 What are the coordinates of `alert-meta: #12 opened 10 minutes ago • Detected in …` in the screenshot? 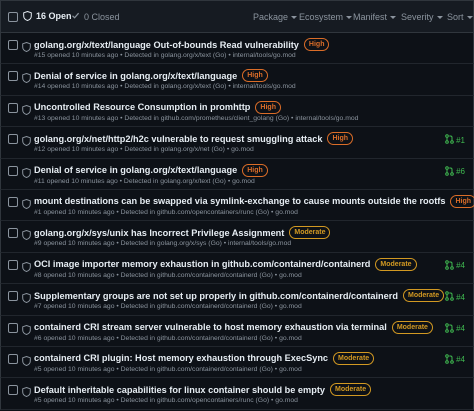 It's located at (144, 150).